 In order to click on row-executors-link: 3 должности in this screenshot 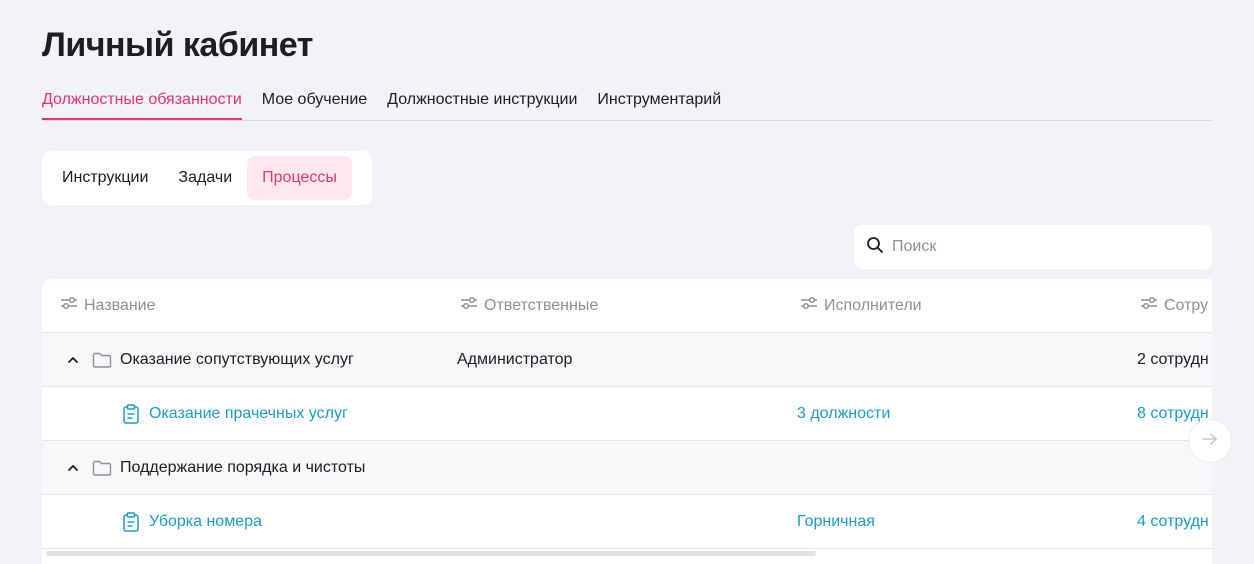, I will do `click(843, 413)`.